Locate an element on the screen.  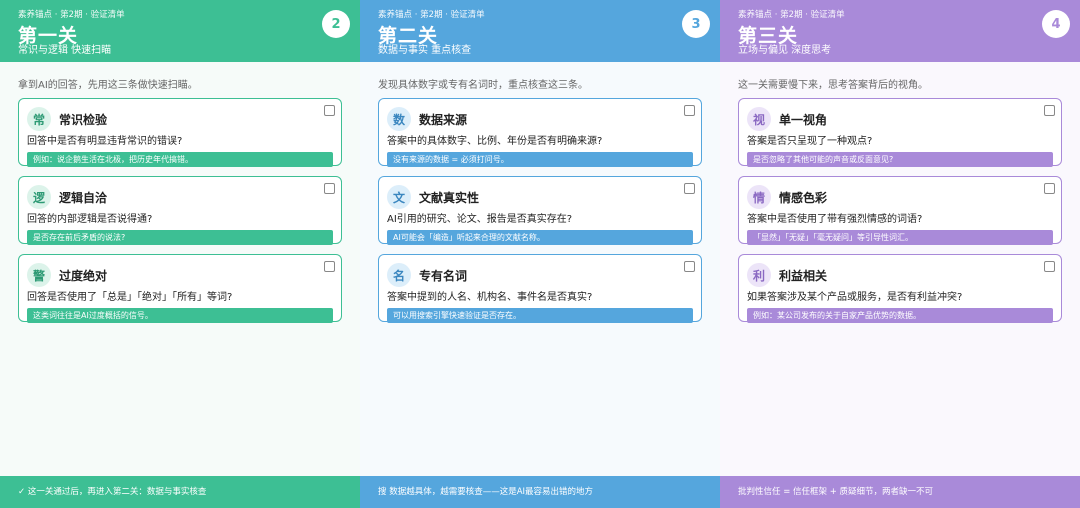
card-title: 单一视角 is located at coordinates (803, 119).